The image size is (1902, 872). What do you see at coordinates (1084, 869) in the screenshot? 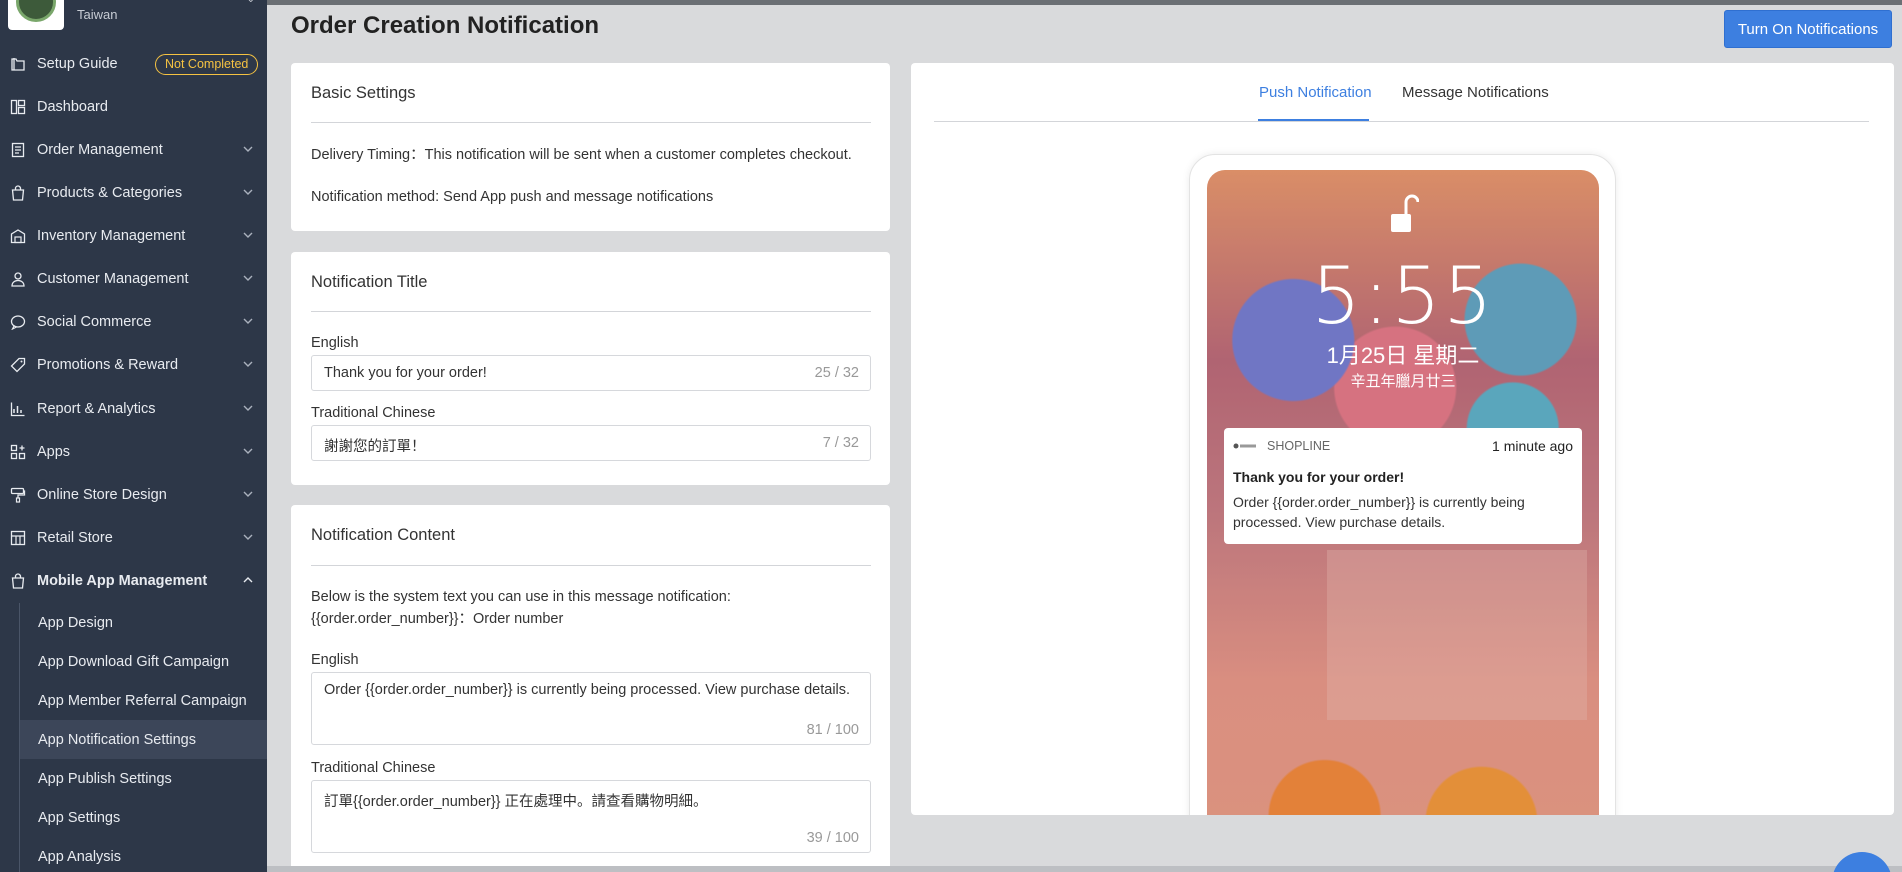
I see `bottom-scrollbar` at bounding box center [1084, 869].